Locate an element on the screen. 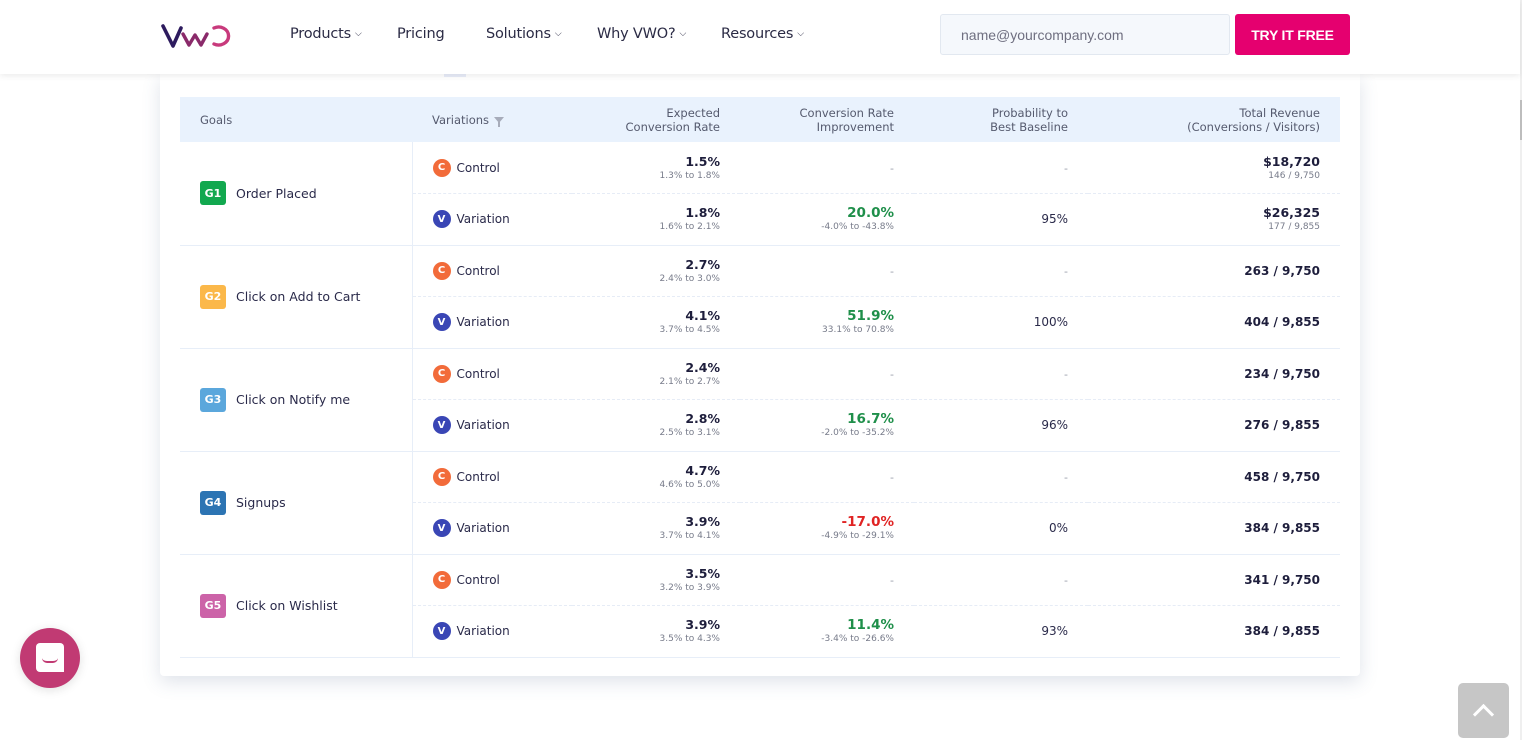  goal-cell: G1 Order Placed is located at coordinates (296, 194).